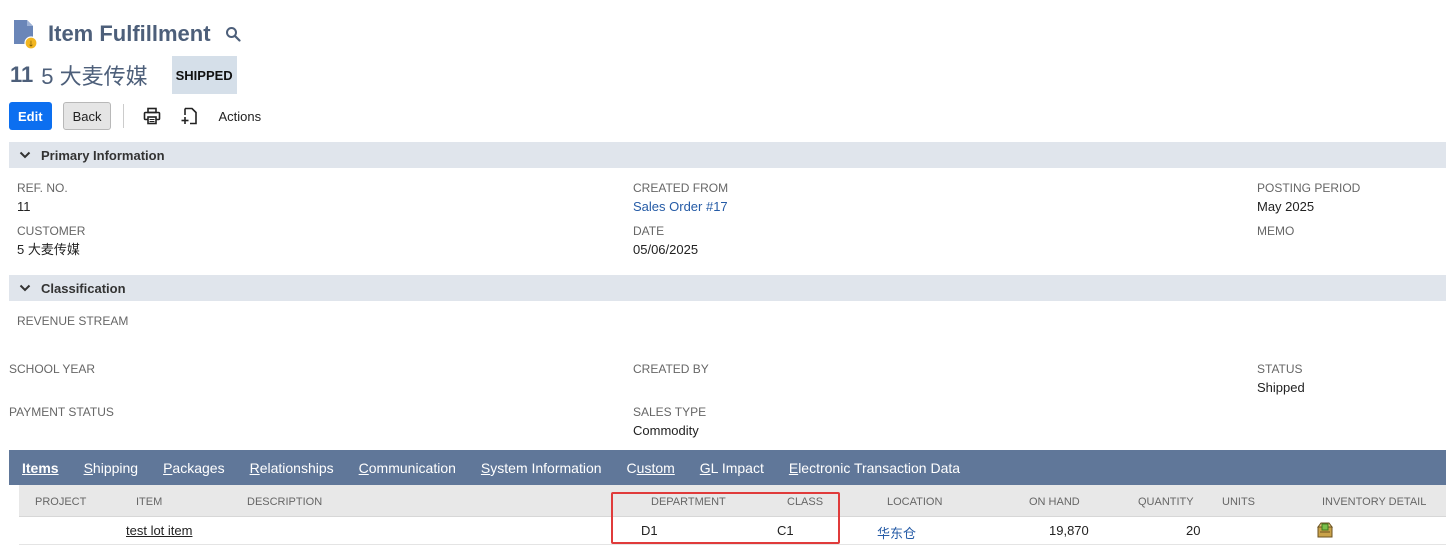 The image size is (1446, 558). Describe the element at coordinates (669, 422) in the screenshot. I see `field-sales-type: SALES TYPE Commodity` at that location.